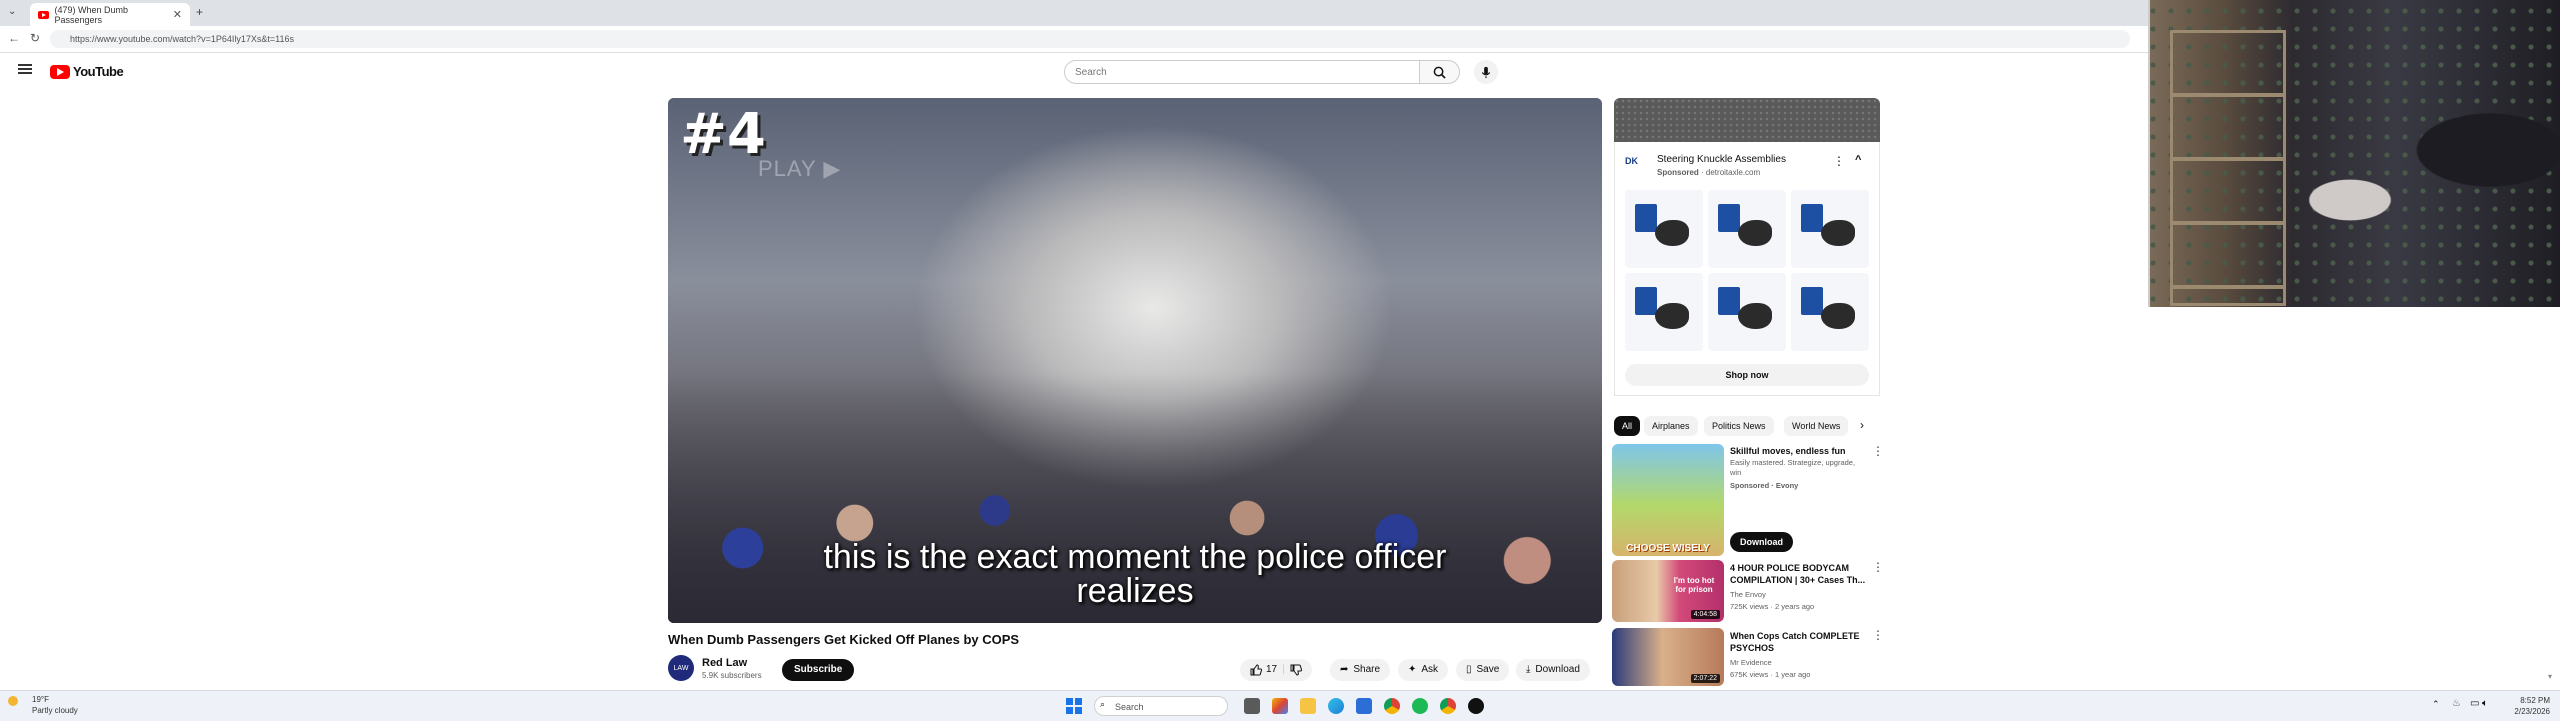 The image size is (2560, 721). Describe the element at coordinates (1074, 706) in the screenshot. I see `start-windows-icon` at that location.